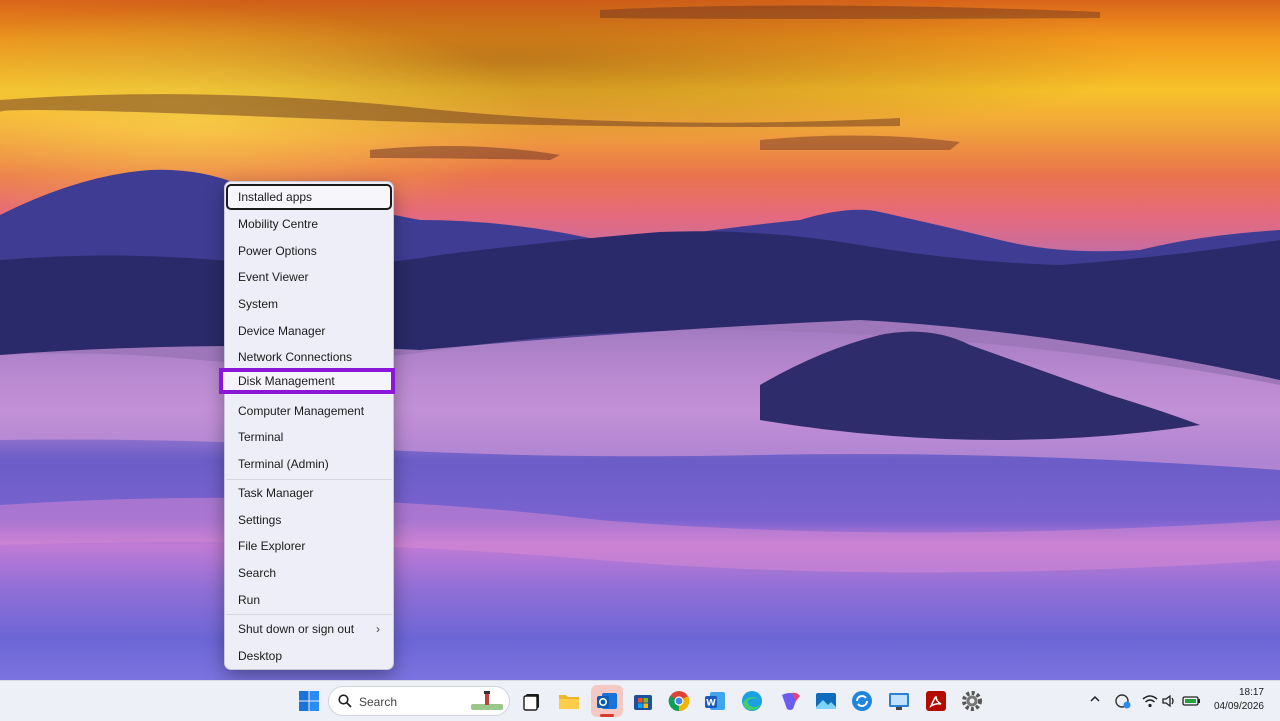 This screenshot has width=1280, height=721. I want to click on menu-item-label: Shut down or sign out, so click(296, 629).